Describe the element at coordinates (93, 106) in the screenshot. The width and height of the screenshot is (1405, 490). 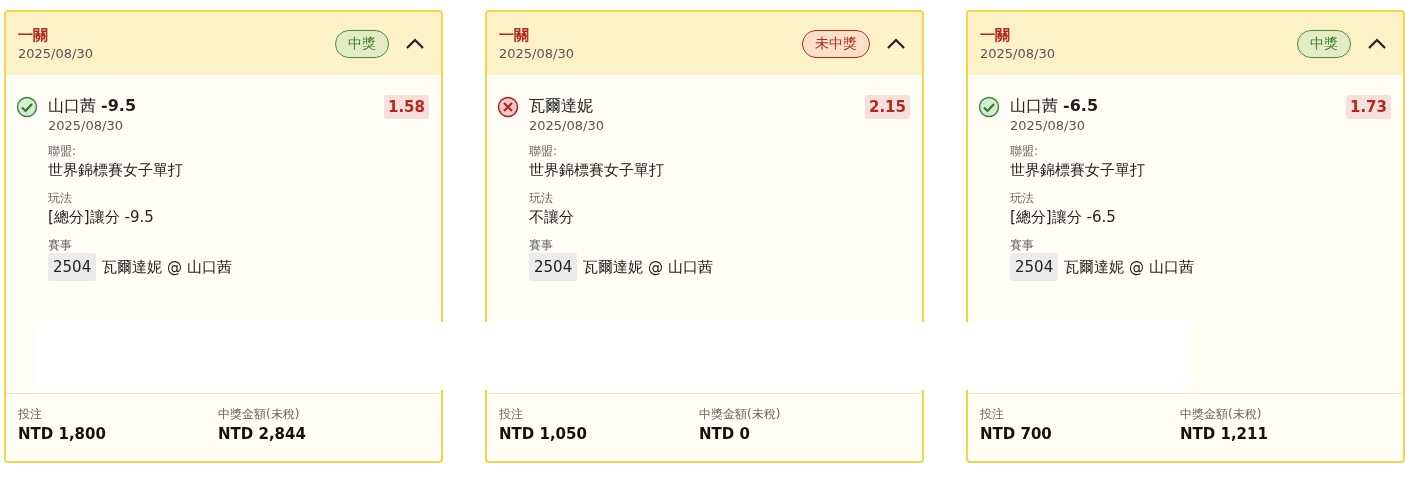
I see `selection-name: 山口茜 -9.5` at that location.